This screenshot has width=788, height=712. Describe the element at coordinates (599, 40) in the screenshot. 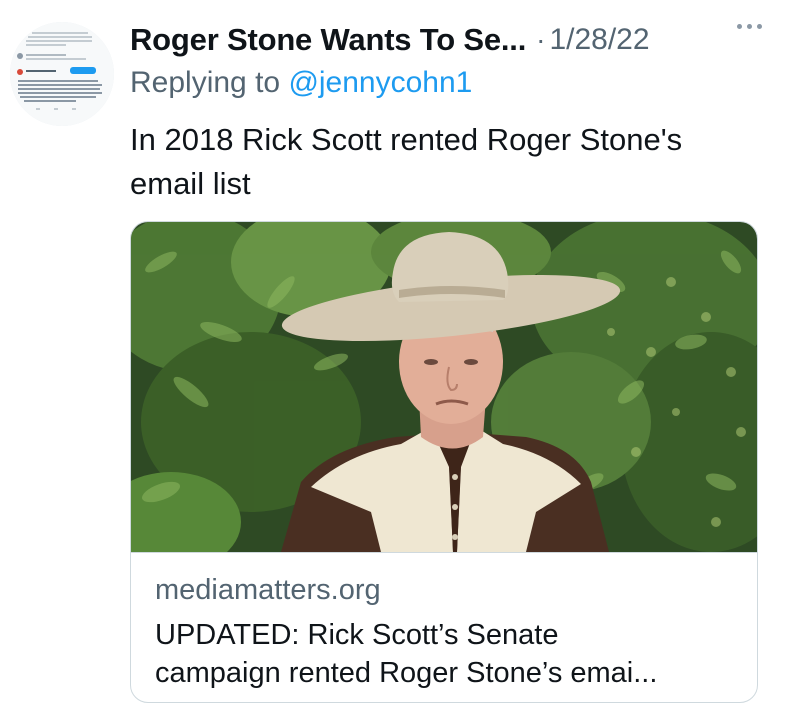

I see `tweet-date: 1/28/22` at that location.